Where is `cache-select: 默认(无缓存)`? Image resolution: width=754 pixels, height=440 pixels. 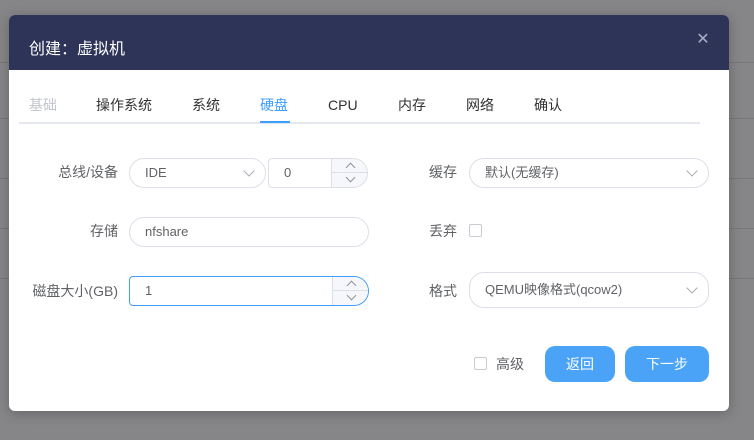 cache-select: 默认(无缓存) is located at coordinates (589, 173).